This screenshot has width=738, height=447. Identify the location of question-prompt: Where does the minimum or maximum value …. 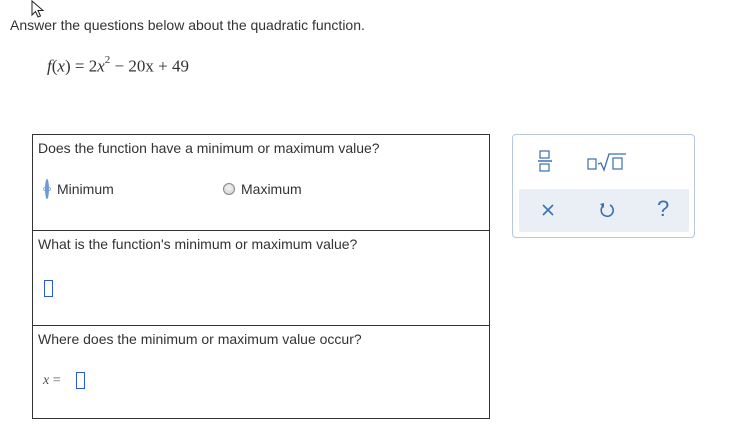
(200, 339).